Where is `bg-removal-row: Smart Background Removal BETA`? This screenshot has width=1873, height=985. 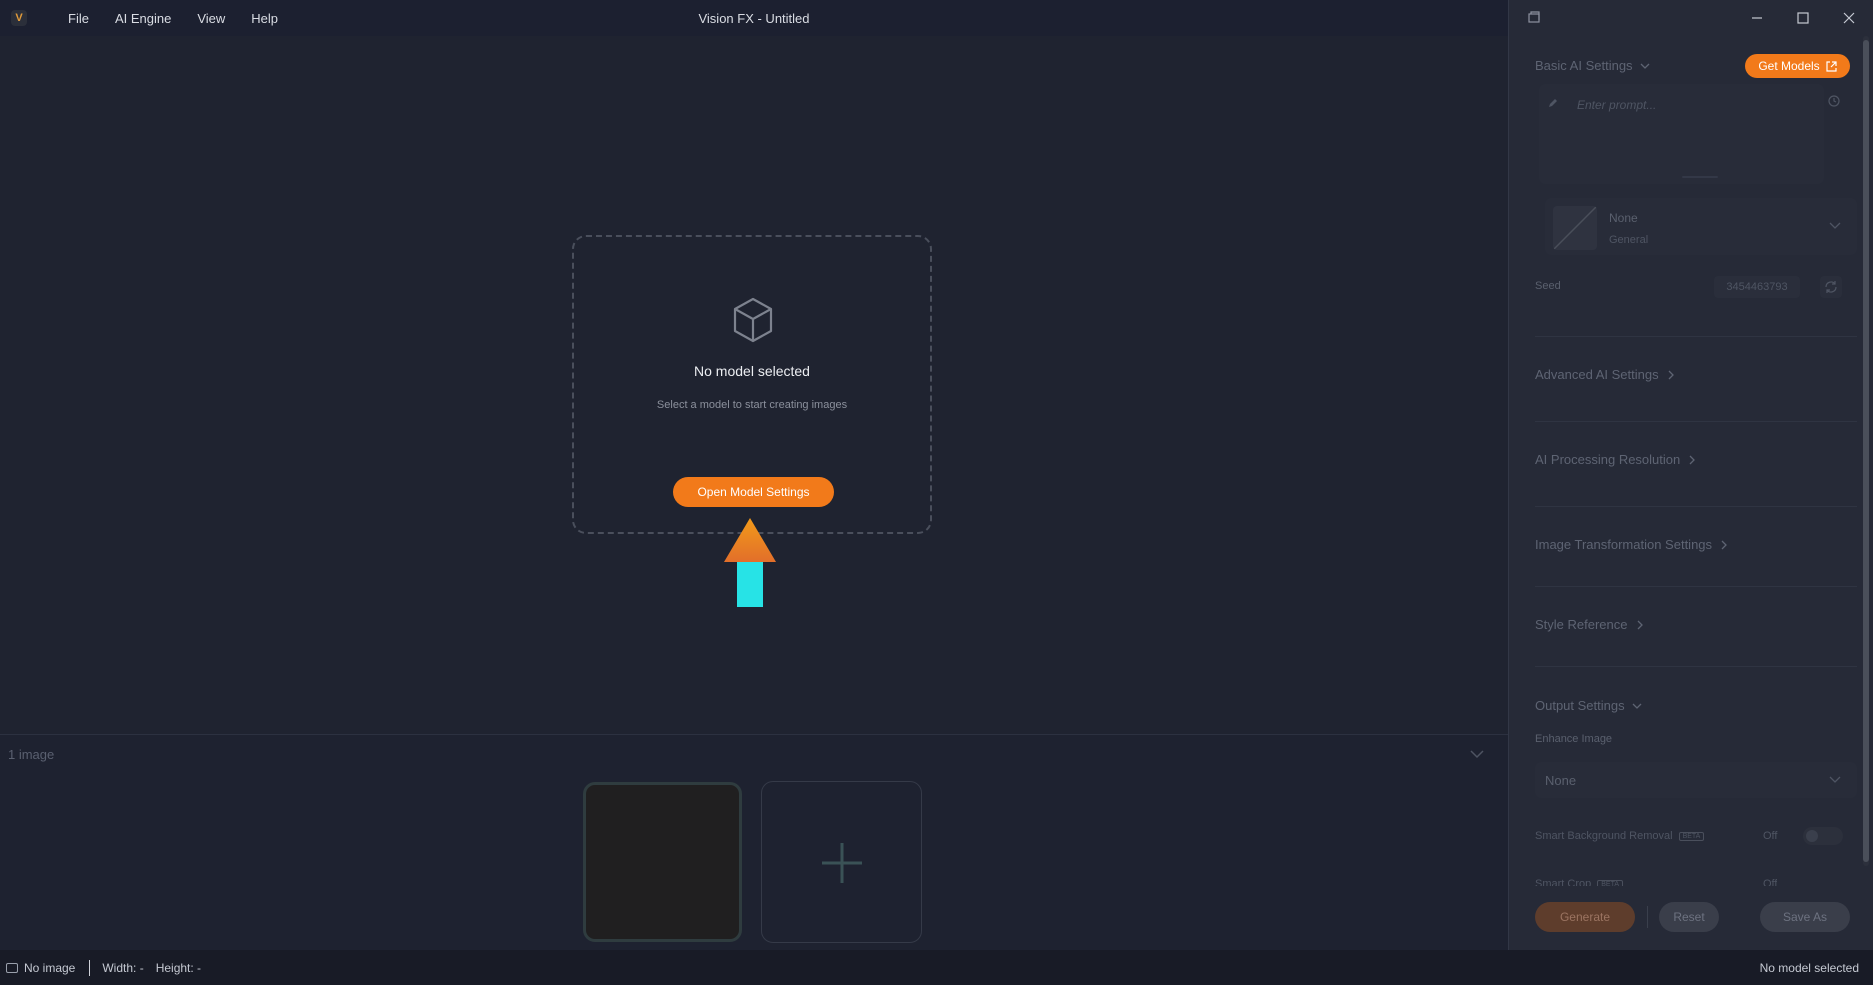
bg-removal-row: Smart Background Removal BETA is located at coordinates (1620, 836).